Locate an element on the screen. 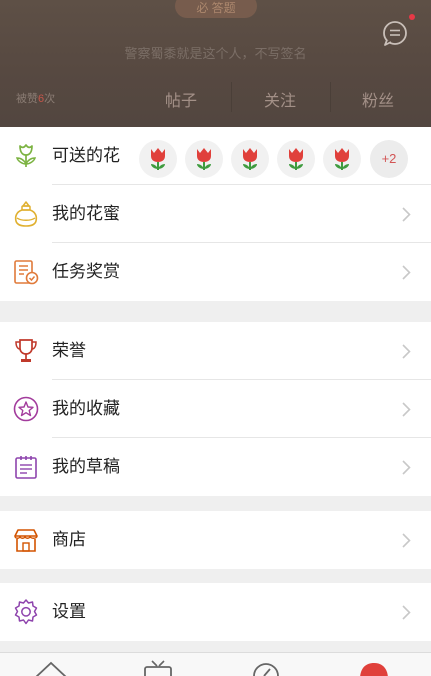 This screenshot has height=676, width=431. menu-item-honor: 荣誉 is located at coordinates (215, 351).